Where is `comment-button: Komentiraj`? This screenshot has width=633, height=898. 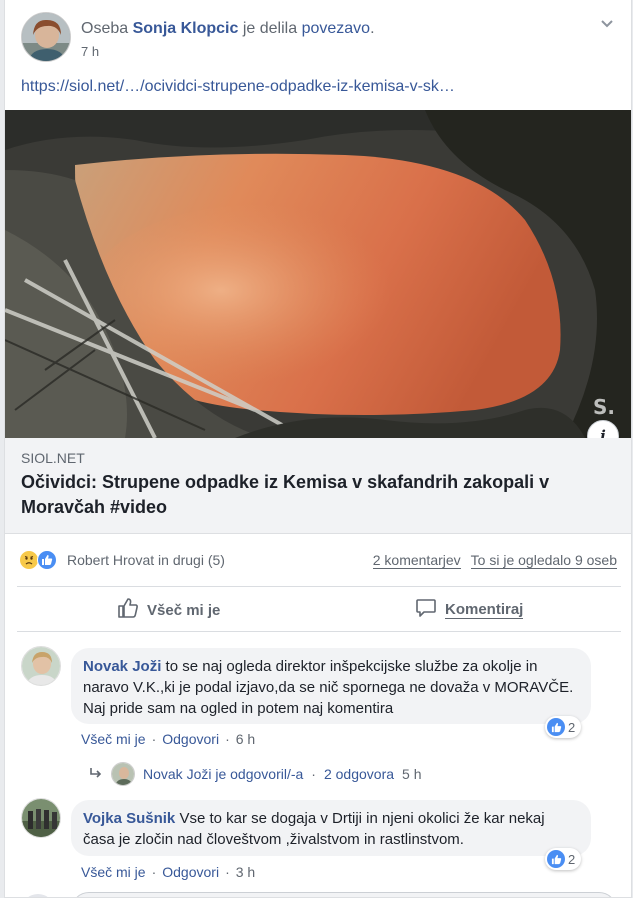
comment-button: Komentiraj is located at coordinates (523, 610).